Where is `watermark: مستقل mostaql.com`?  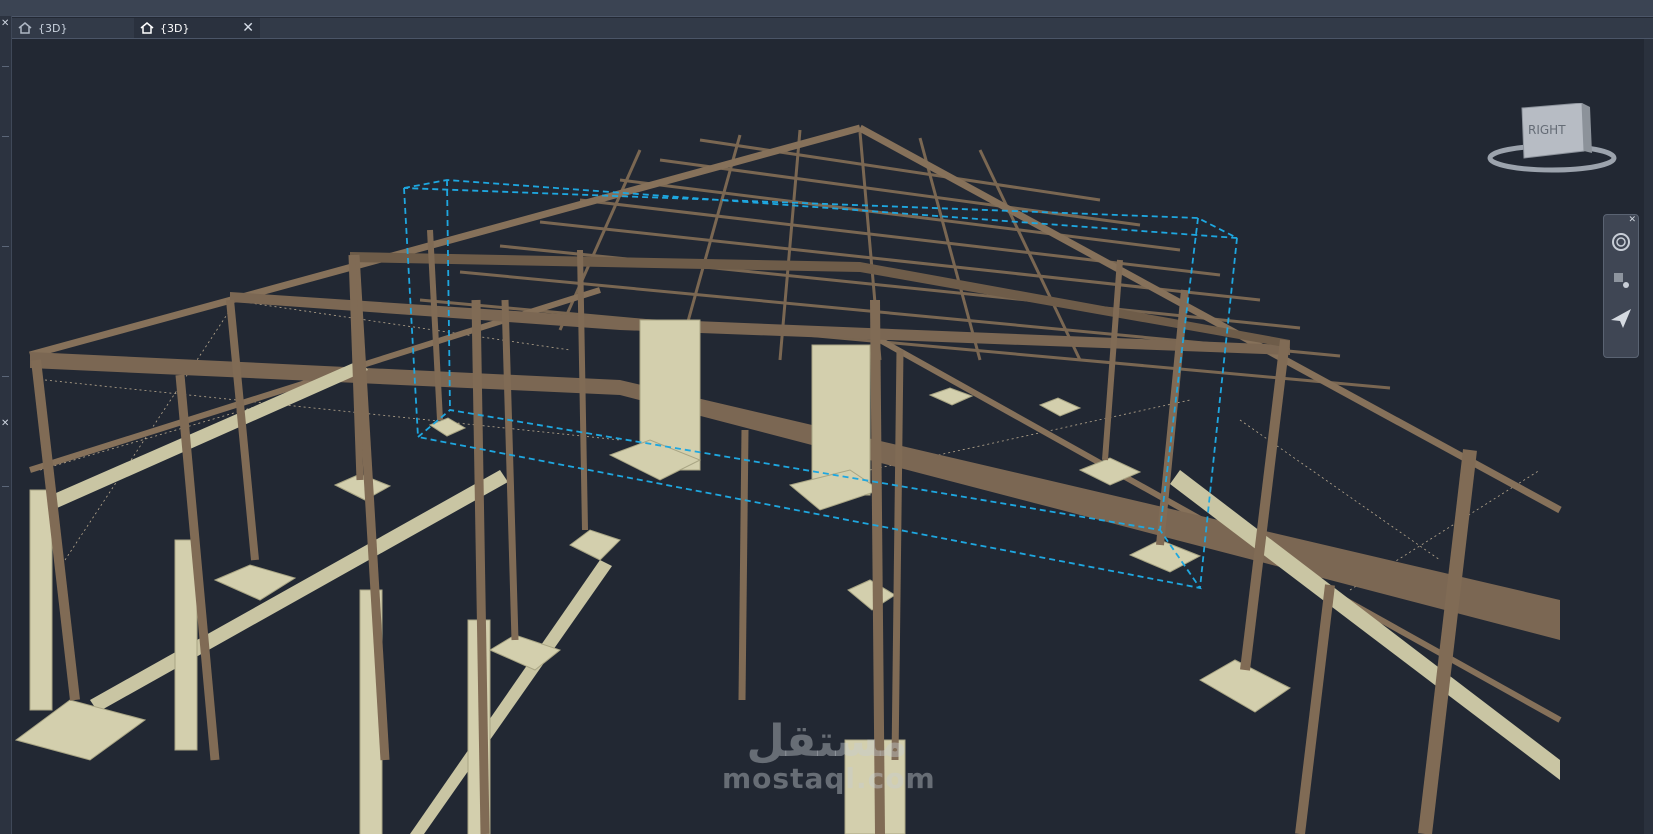 watermark: مستقل mostaql.com is located at coordinates (829, 763).